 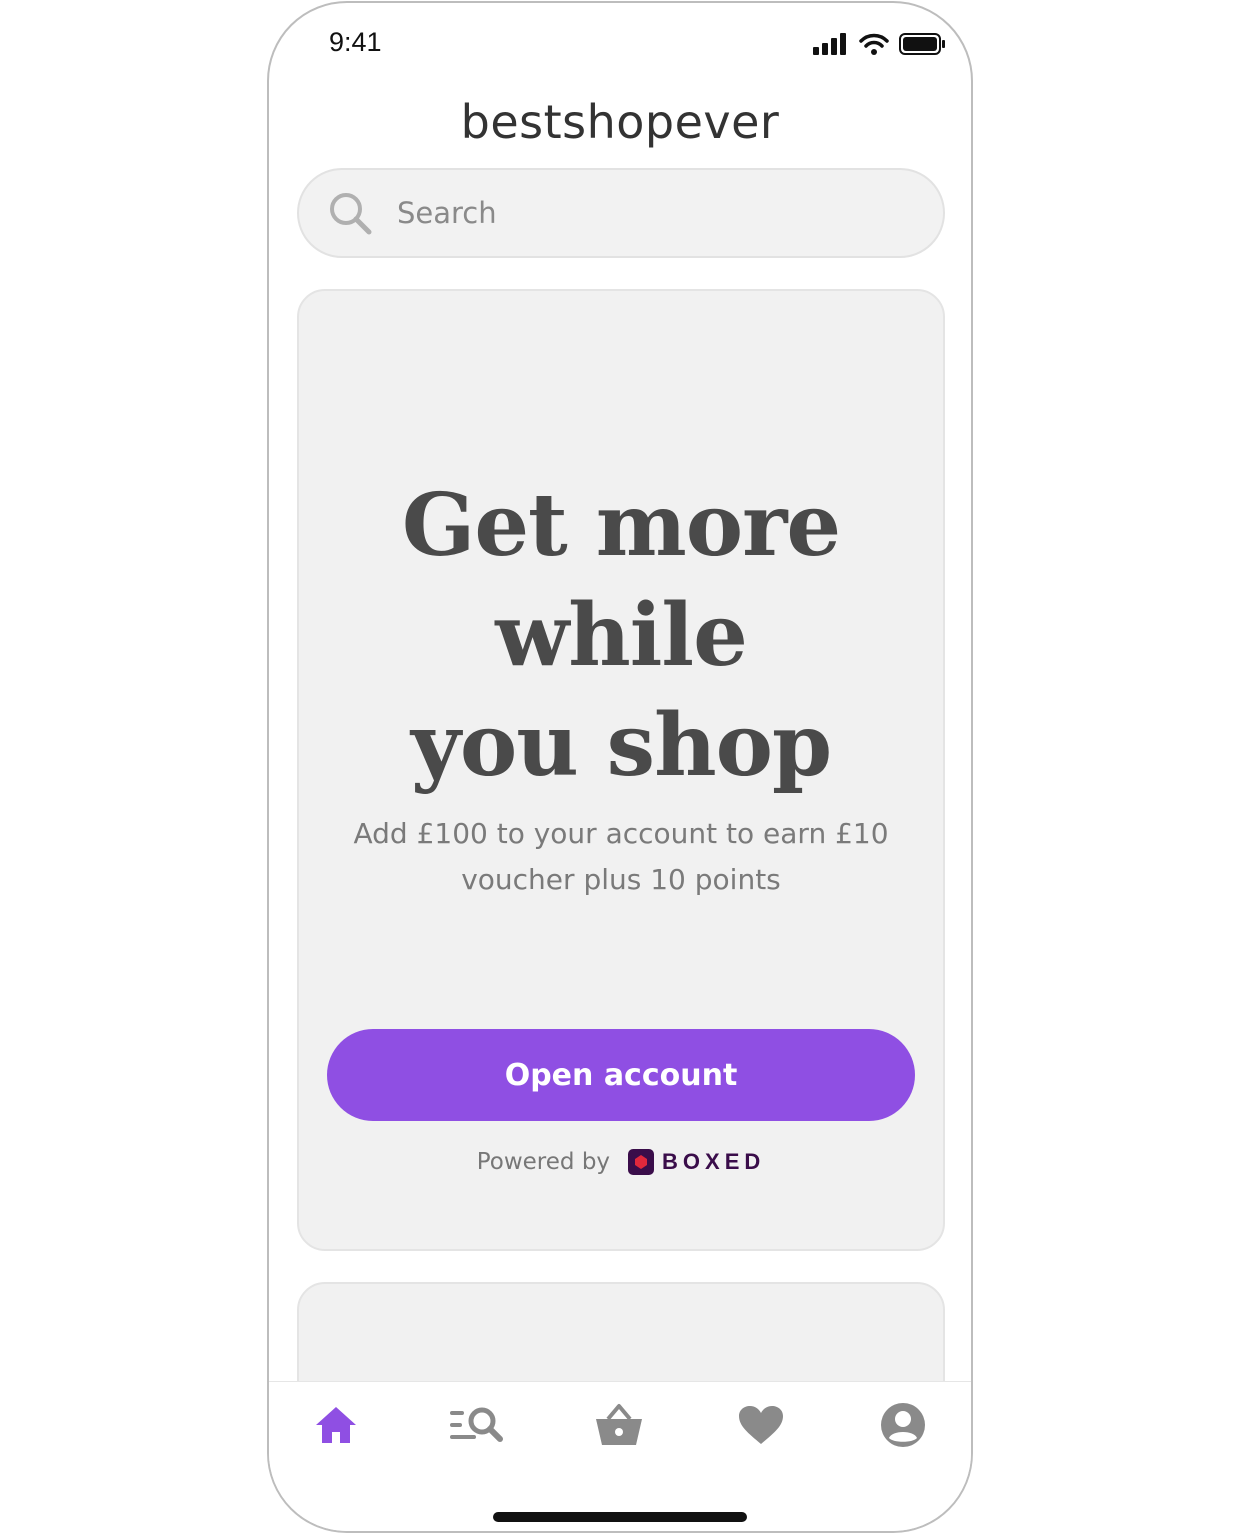 I want to click on battery-icon, so click(x=922, y=44).